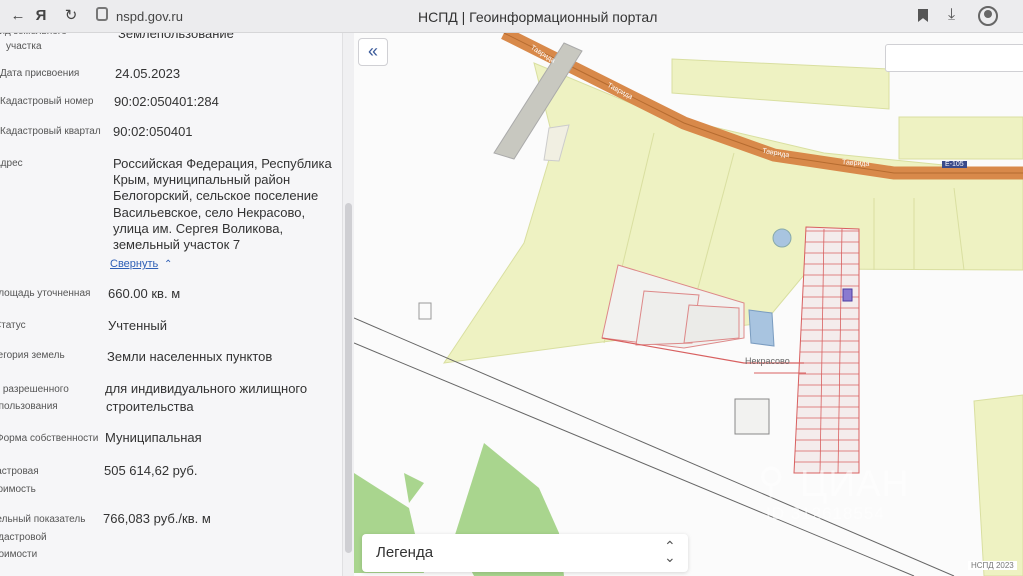 Image resolution: width=1023 pixels, height=576 pixels. Describe the element at coordinates (405, 552) in the screenshot. I see `legend-label: Легенда` at that location.